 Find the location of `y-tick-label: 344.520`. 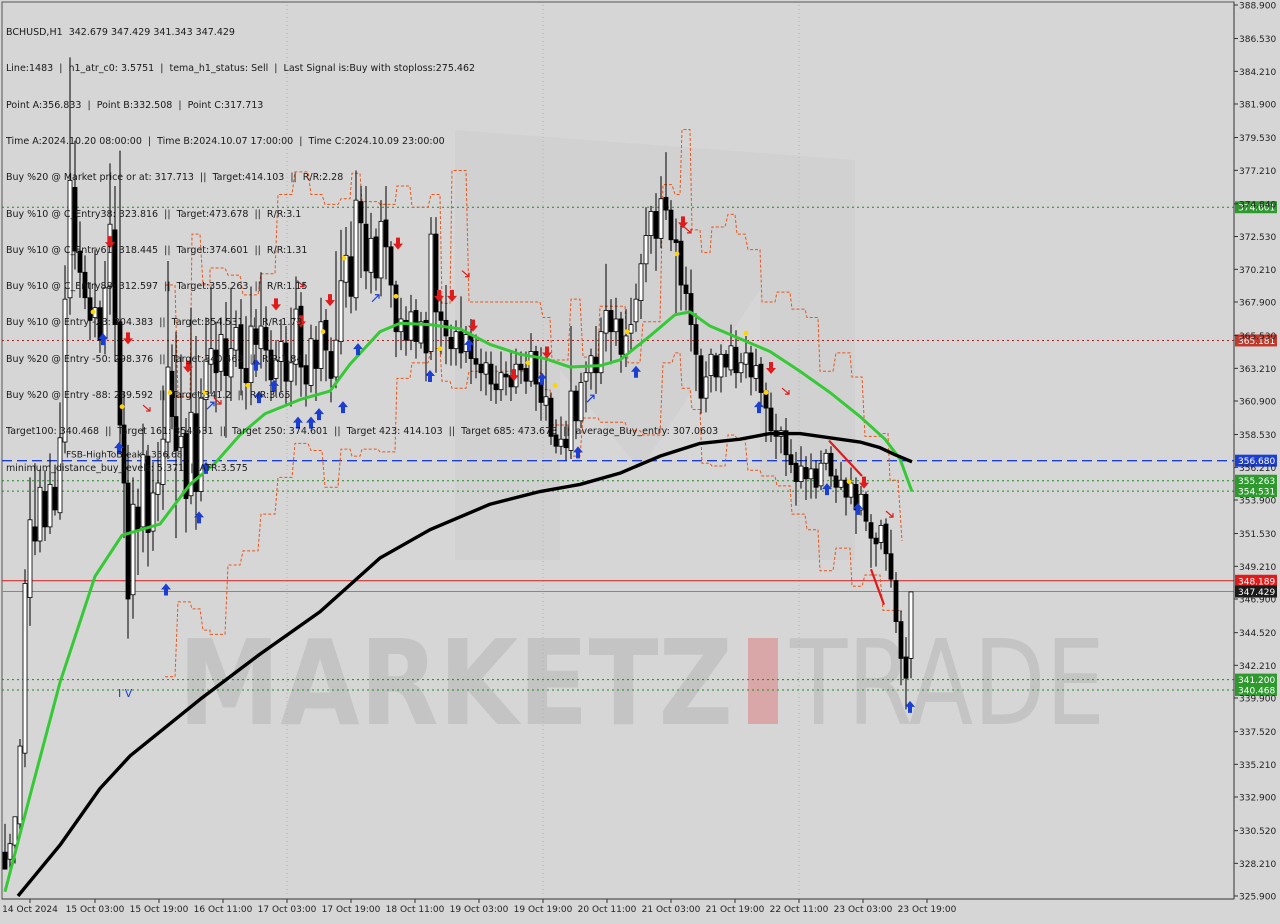

y-tick-label: 344.520 is located at coordinates (1257, 634).